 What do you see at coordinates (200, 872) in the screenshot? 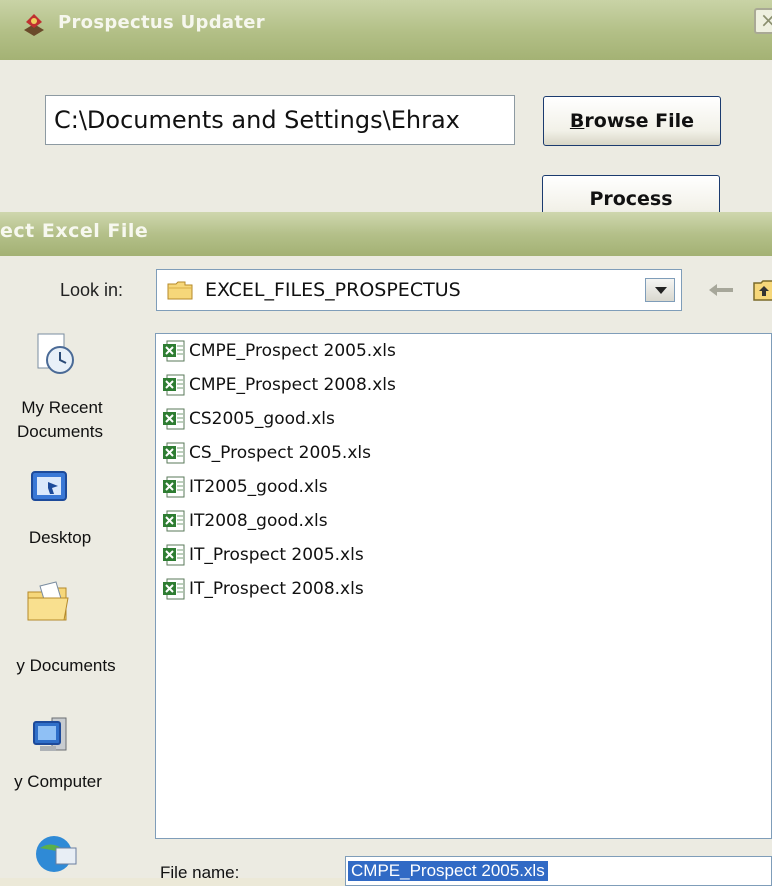
I see `file-name-label: File name:` at bounding box center [200, 872].